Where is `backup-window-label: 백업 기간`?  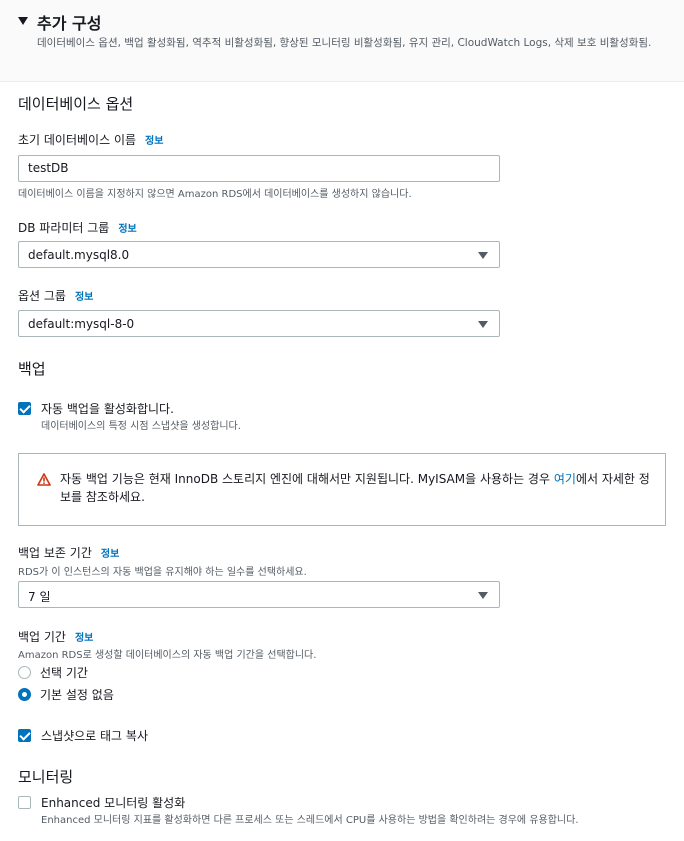
backup-window-label: 백업 기간 is located at coordinates (42, 637).